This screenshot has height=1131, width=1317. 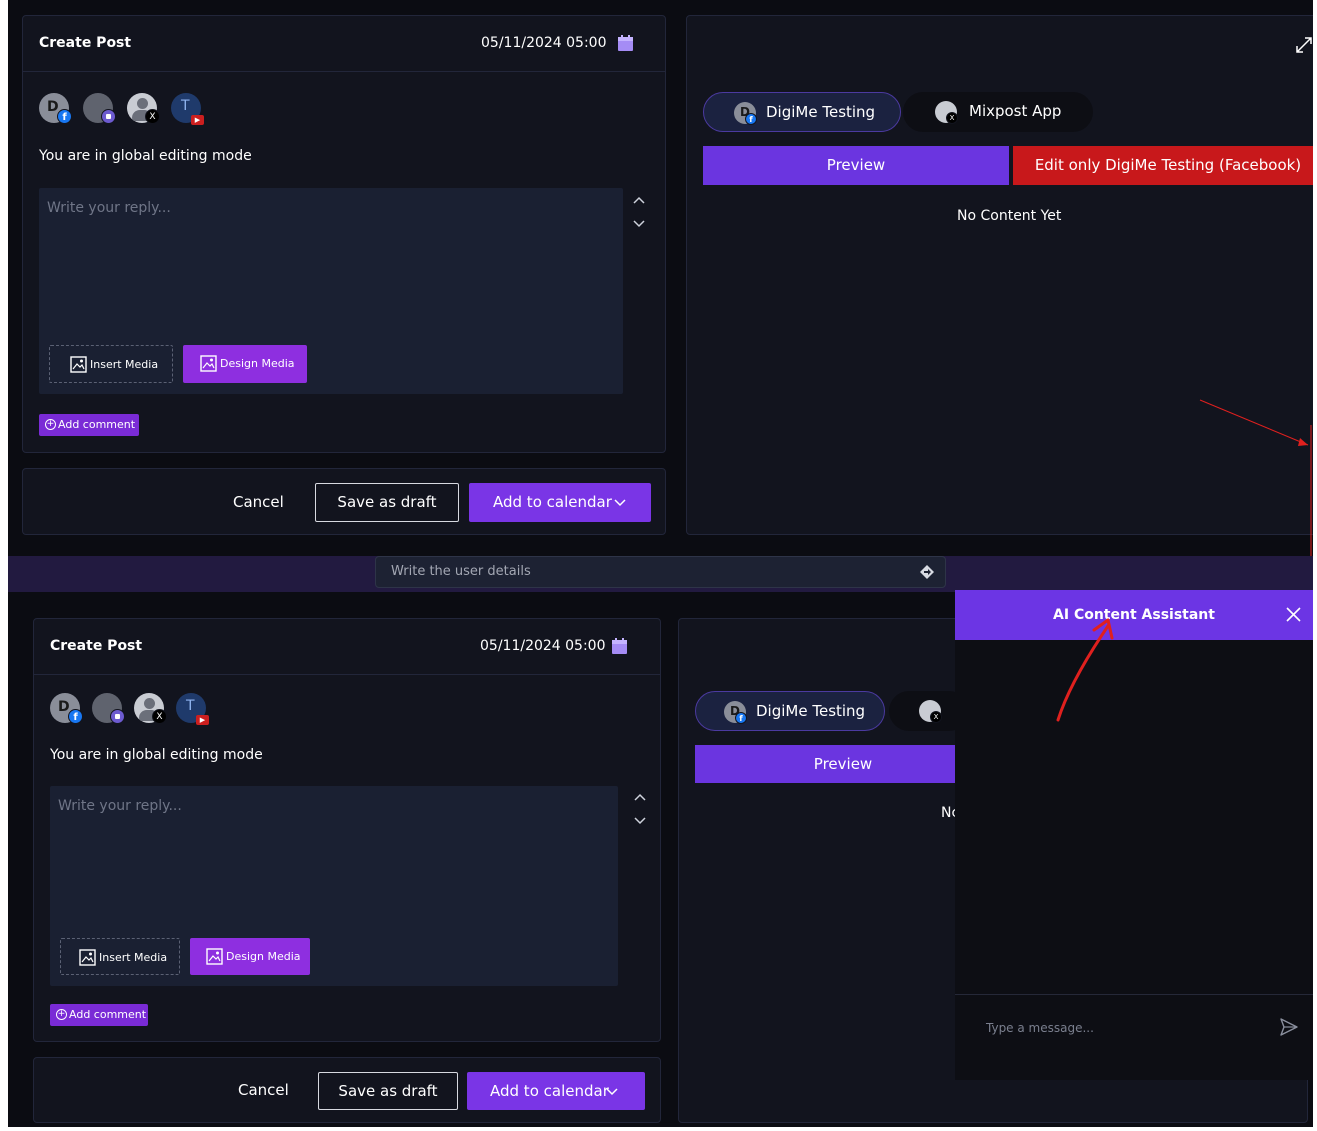 What do you see at coordinates (1293, 614) in the screenshot?
I see `close-icon` at bounding box center [1293, 614].